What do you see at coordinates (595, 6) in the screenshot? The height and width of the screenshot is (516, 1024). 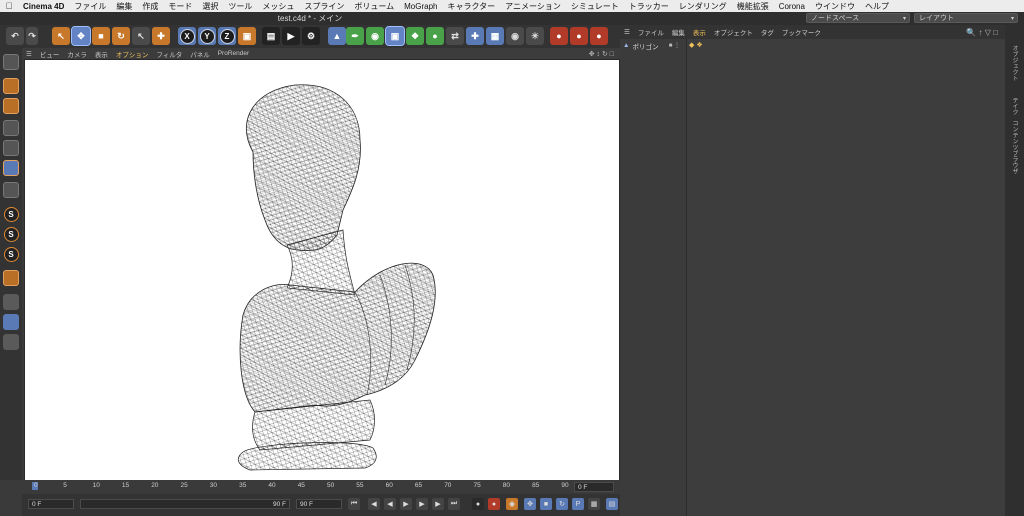 I see `menu-simulate: シミュレート` at bounding box center [595, 6].